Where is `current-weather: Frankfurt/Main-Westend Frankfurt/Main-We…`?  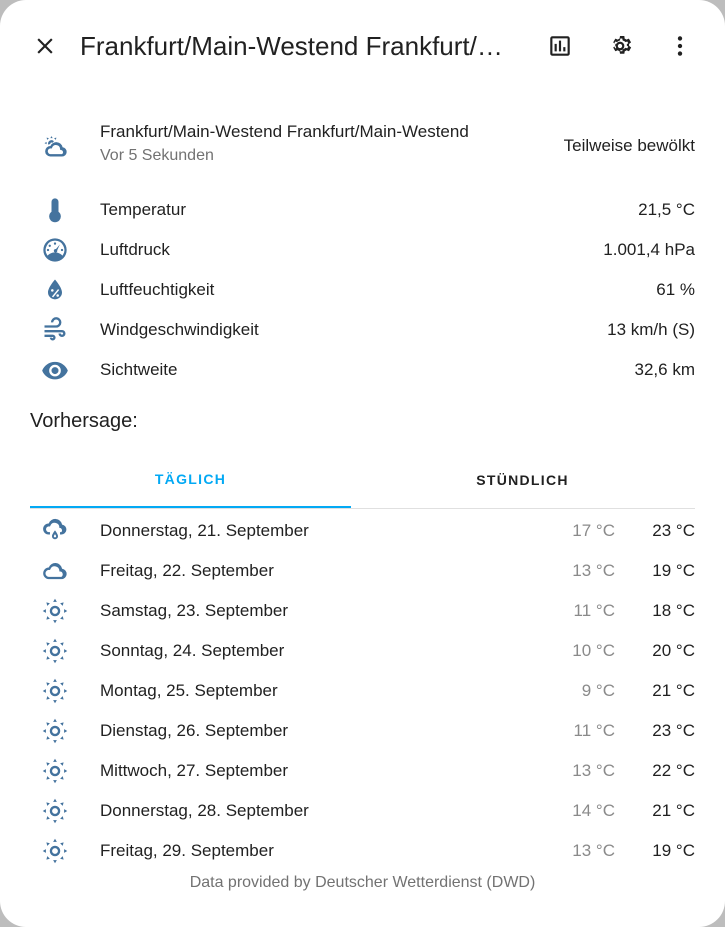
current-weather: Frankfurt/Main-Westend Frankfurt/Main-We… is located at coordinates (362, 146).